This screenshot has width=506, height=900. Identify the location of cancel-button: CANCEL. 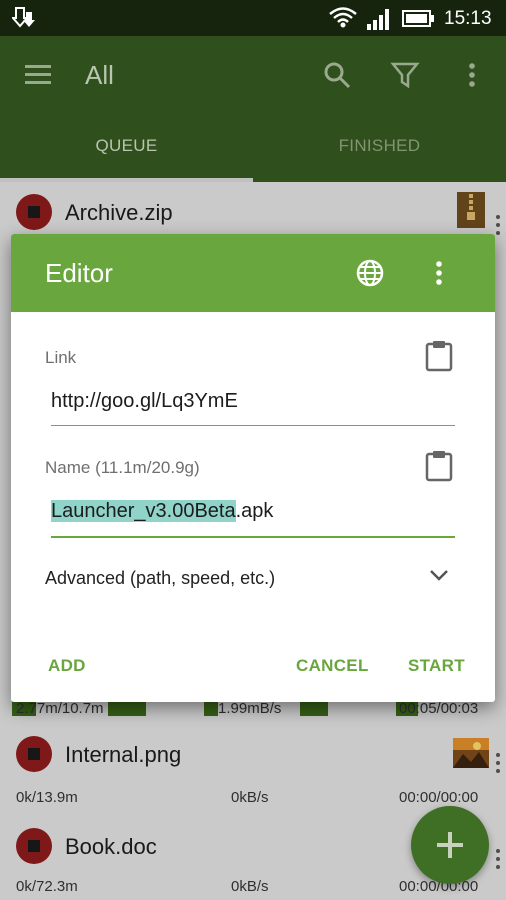
(332, 666).